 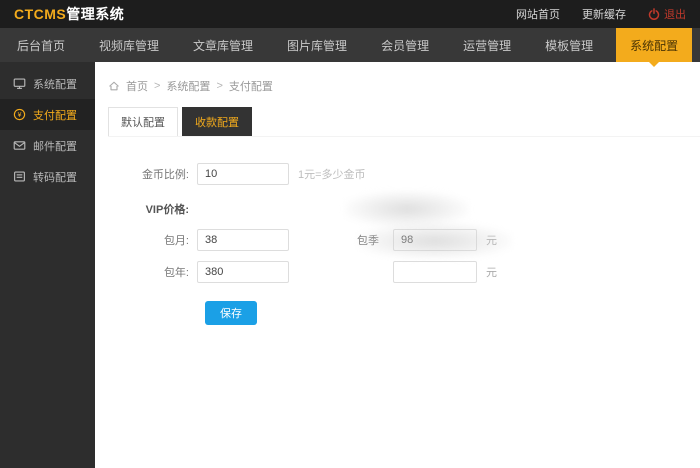 What do you see at coordinates (40, 14) in the screenshot?
I see `logo-brand: CTCMS` at bounding box center [40, 14].